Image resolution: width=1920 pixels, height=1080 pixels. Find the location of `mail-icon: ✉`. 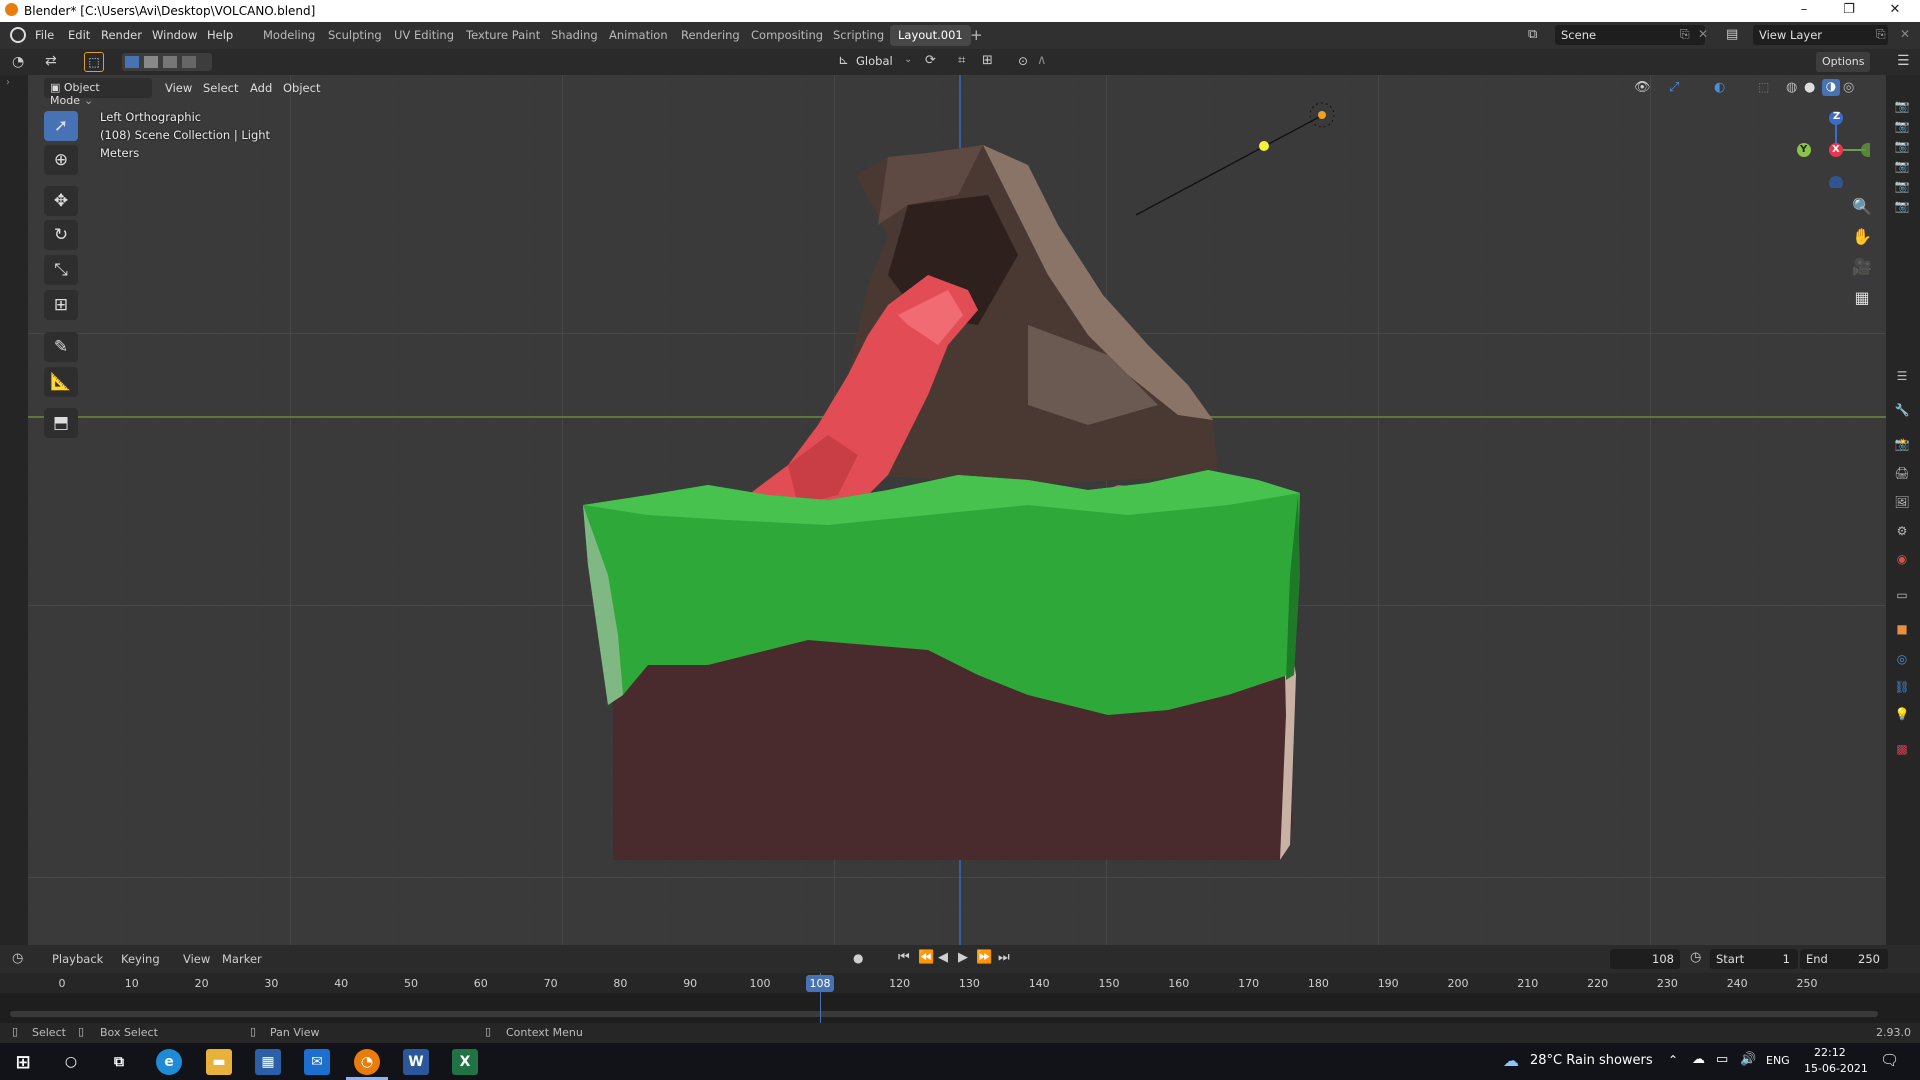

mail-icon: ✉ is located at coordinates (317, 1062).